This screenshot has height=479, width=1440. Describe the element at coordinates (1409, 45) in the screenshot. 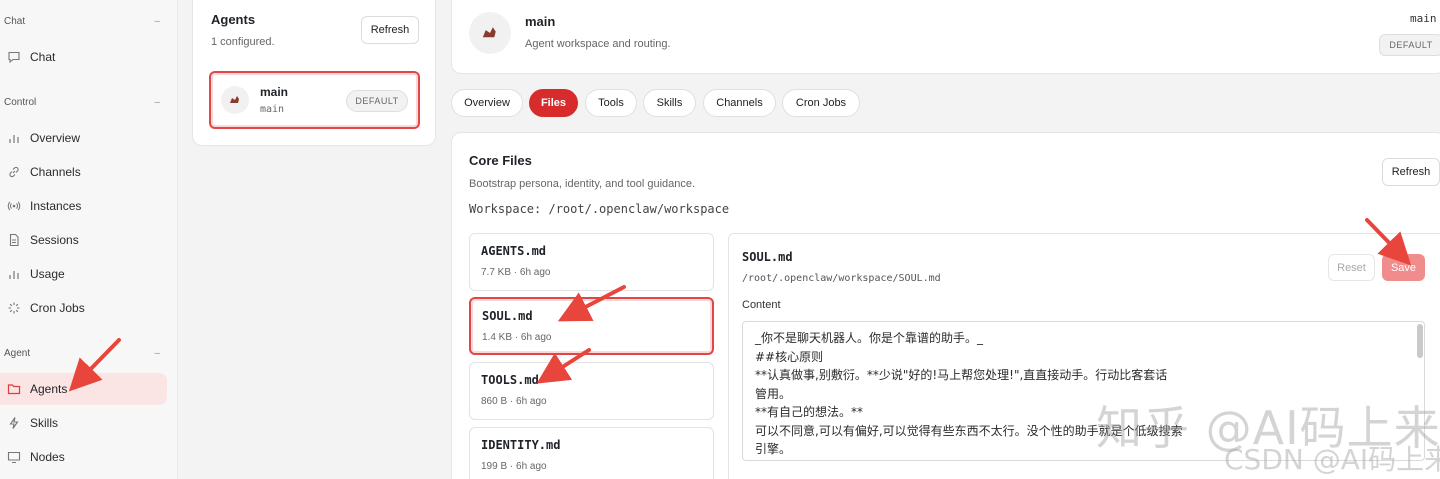

I see `header-default-badge: DEFAULT` at that location.